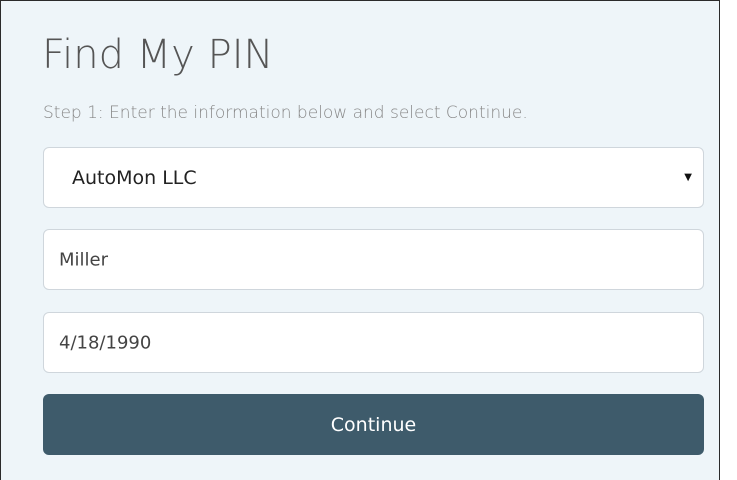 Image resolution: width=737 pixels, height=480 pixels. Describe the element at coordinates (373, 424) in the screenshot. I see `continue-button: Continue` at that location.